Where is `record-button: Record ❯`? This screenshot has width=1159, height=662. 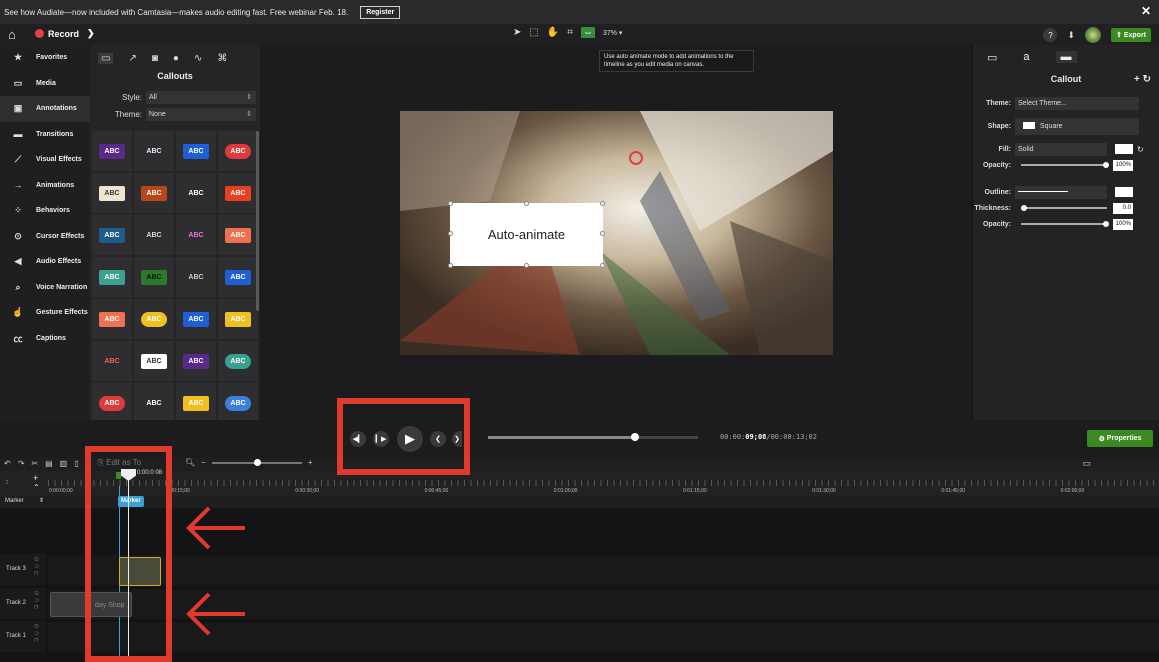 record-button: Record ❯ is located at coordinates (65, 33).